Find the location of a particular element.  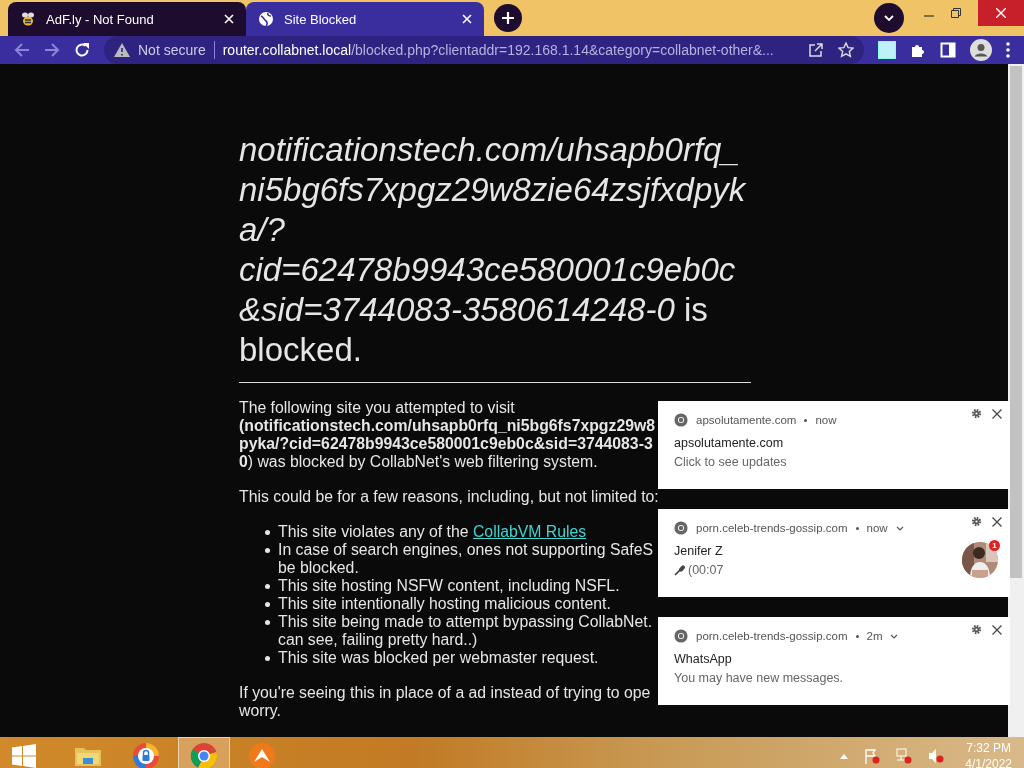

notification-time: 2m is located at coordinates (874, 636).